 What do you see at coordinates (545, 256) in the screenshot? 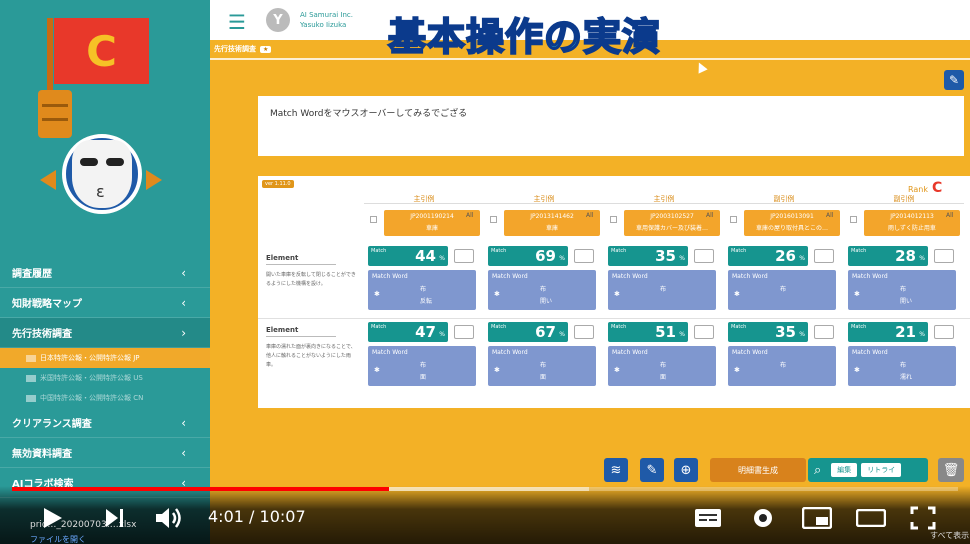
I see `match-value: 69` at bounding box center [545, 256].